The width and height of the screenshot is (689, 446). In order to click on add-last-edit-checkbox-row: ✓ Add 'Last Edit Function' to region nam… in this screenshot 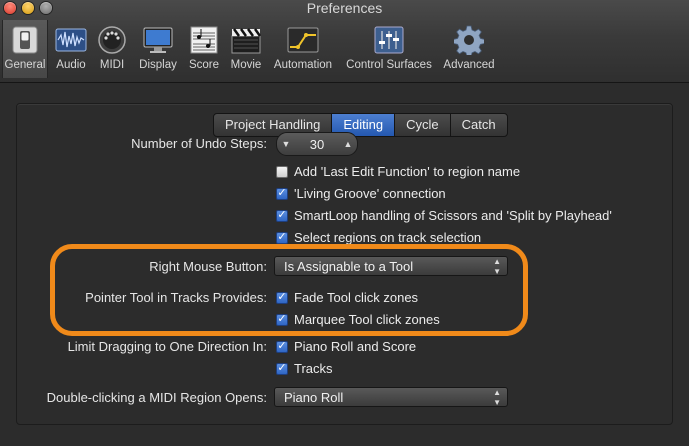, I will do `click(398, 171)`.